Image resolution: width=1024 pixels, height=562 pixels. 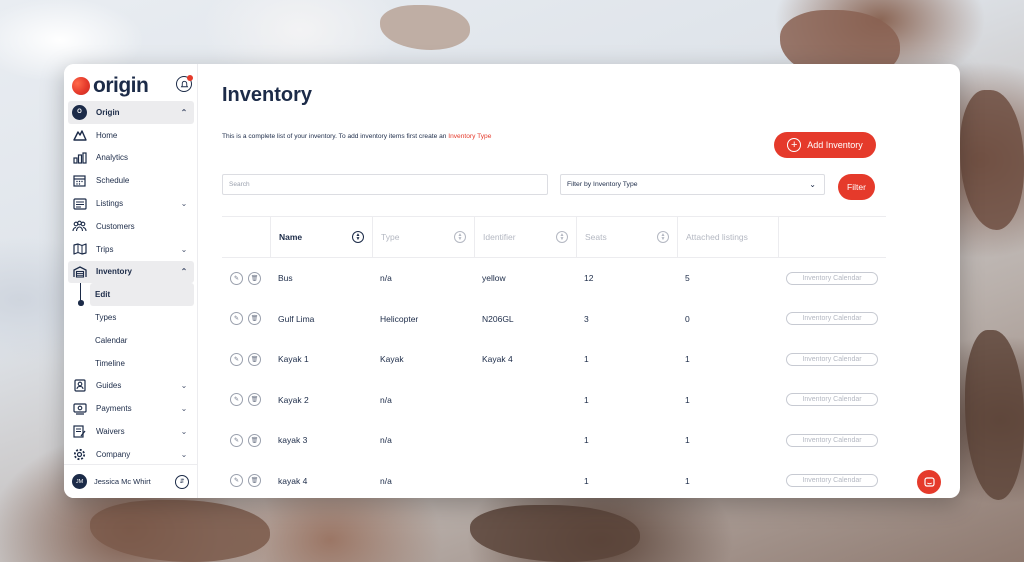 I want to click on chat-button, so click(x=929, y=482).